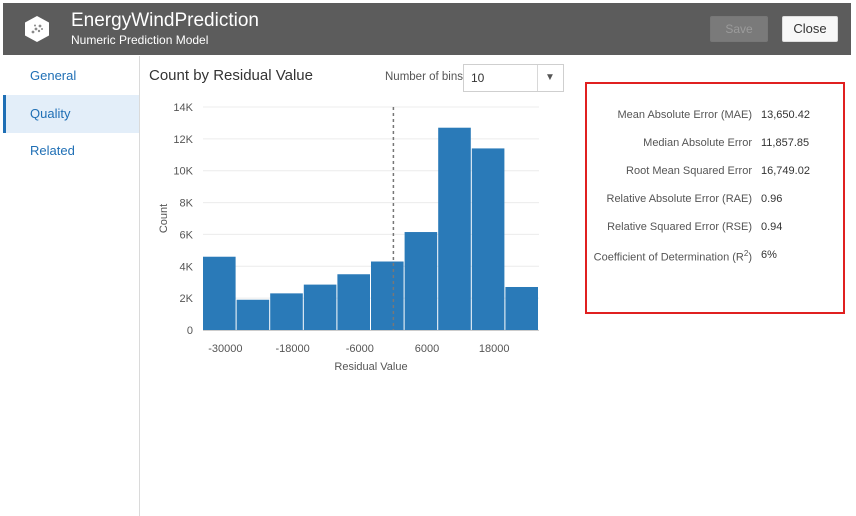  What do you see at coordinates (769, 255) in the screenshot?
I see `metric-value-r2: 6%` at bounding box center [769, 255].